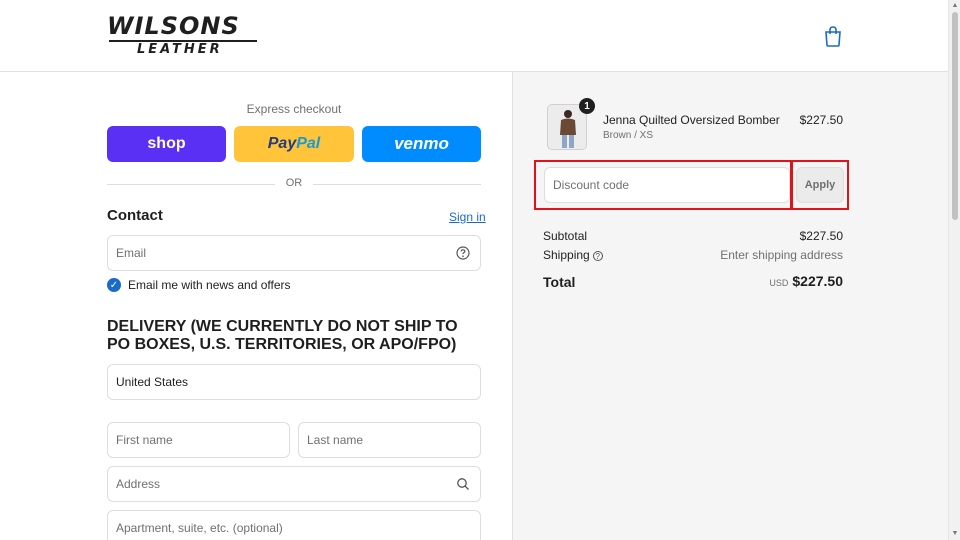 The image size is (960, 540). Describe the element at coordinates (131, 253) in the screenshot. I see `email-placeholder: Email` at that location.